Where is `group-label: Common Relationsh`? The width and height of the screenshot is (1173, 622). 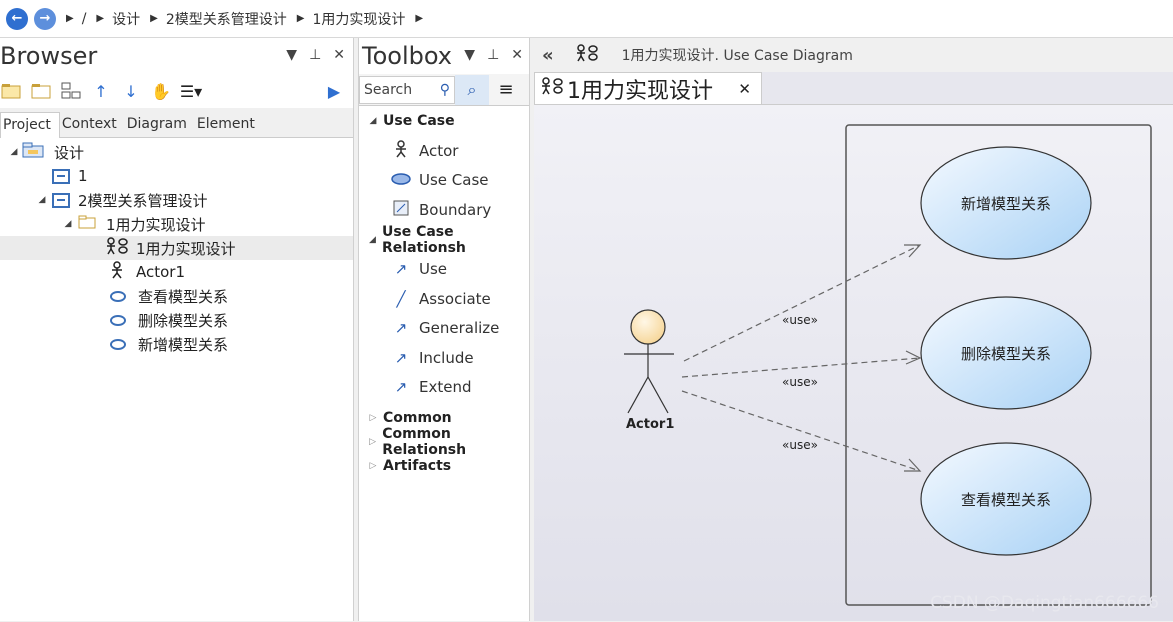 group-label: Common Relationsh is located at coordinates (424, 442).